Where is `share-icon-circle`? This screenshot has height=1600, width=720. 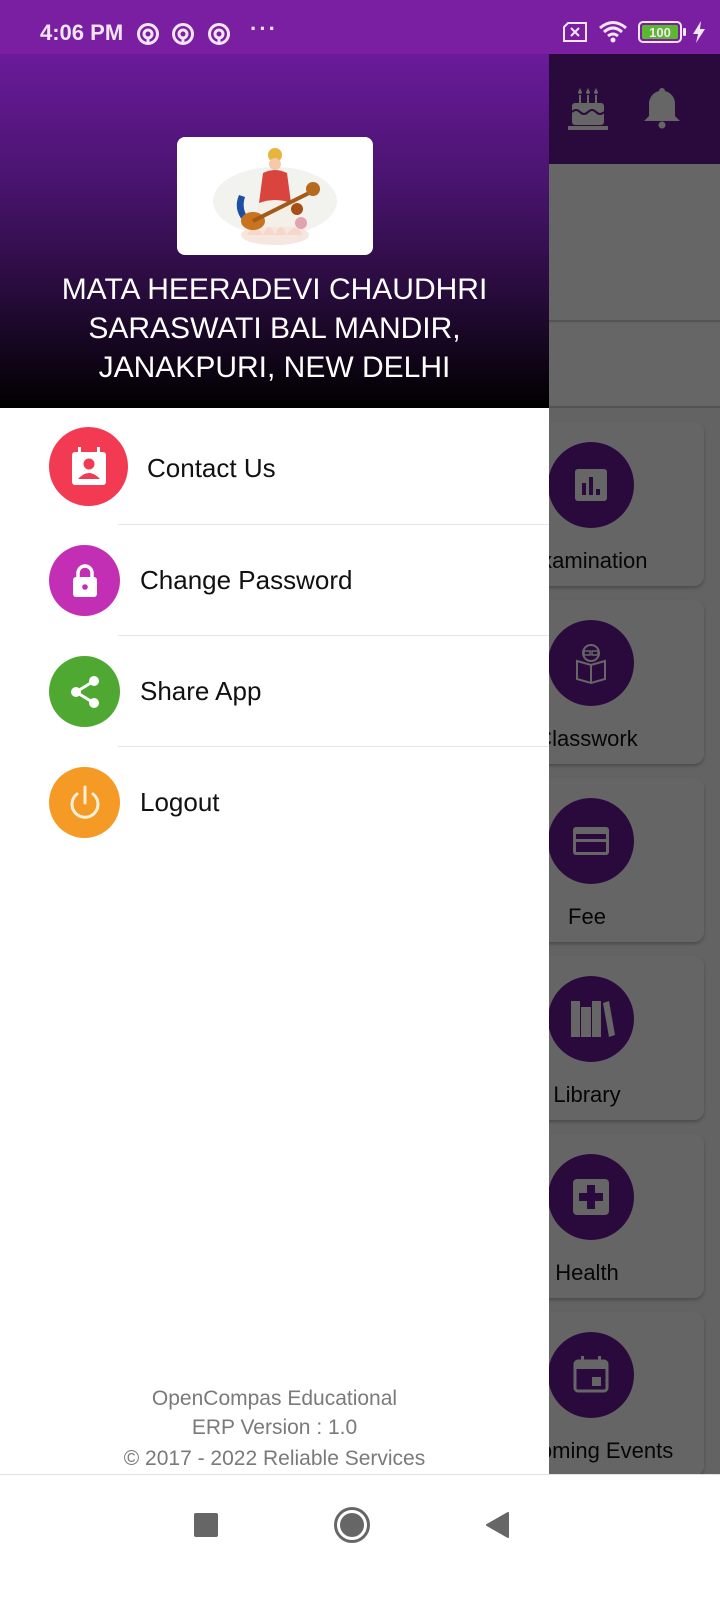 share-icon-circle is located at coordinates (84, 691).